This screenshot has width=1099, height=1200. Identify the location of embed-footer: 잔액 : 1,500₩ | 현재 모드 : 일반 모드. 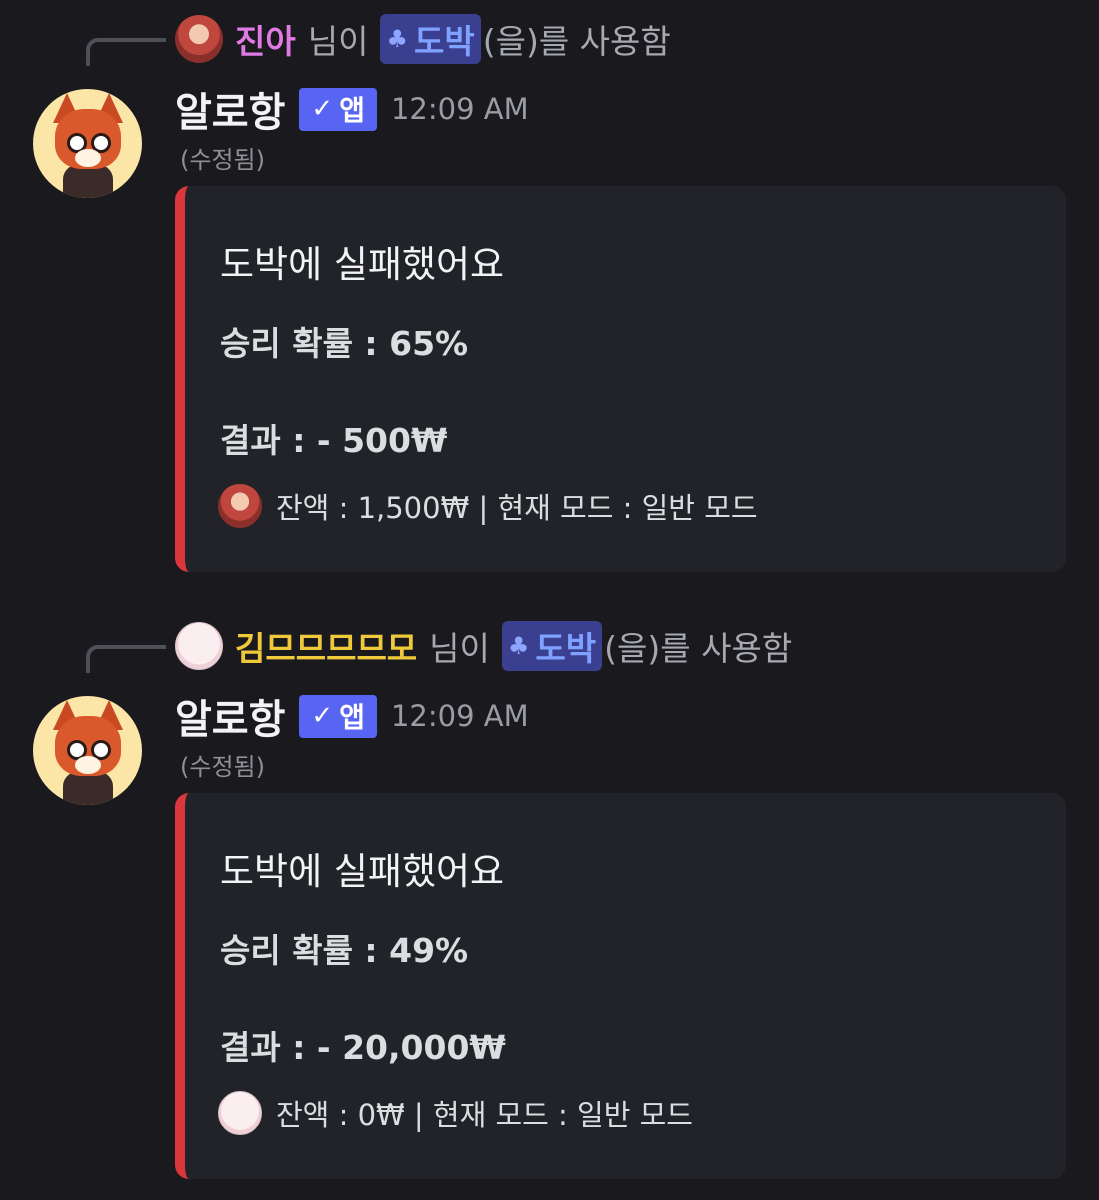
(488, 506).